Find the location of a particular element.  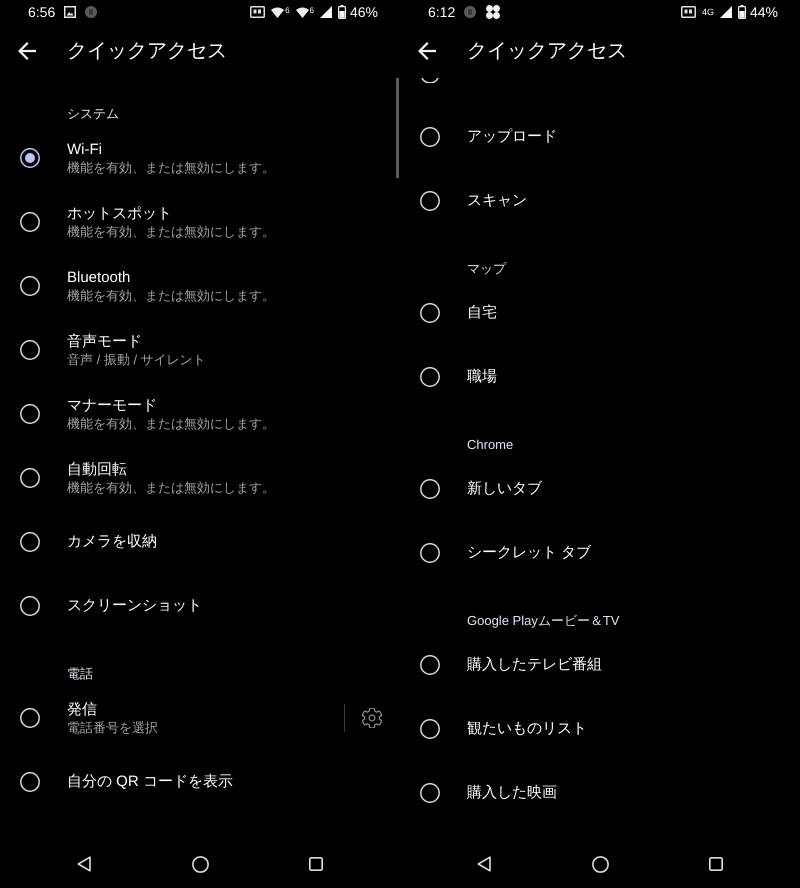

option-title: スキャン is located at coordinates (497, 201).